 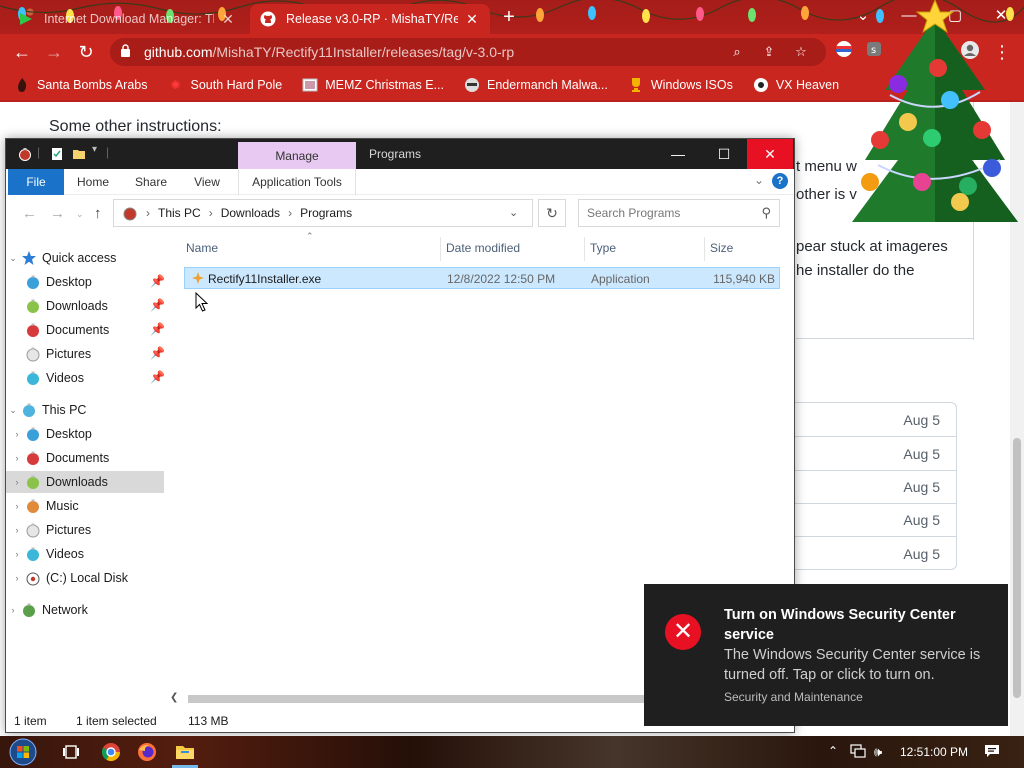 I want to click on column-header-name: Name, so click(x=202, y=248).